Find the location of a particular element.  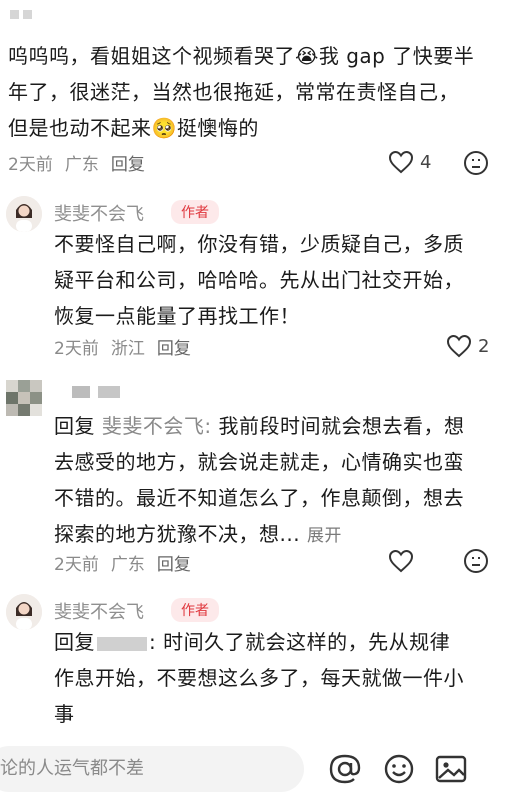

reply-line: 事 is located at coordinates (64, 714).